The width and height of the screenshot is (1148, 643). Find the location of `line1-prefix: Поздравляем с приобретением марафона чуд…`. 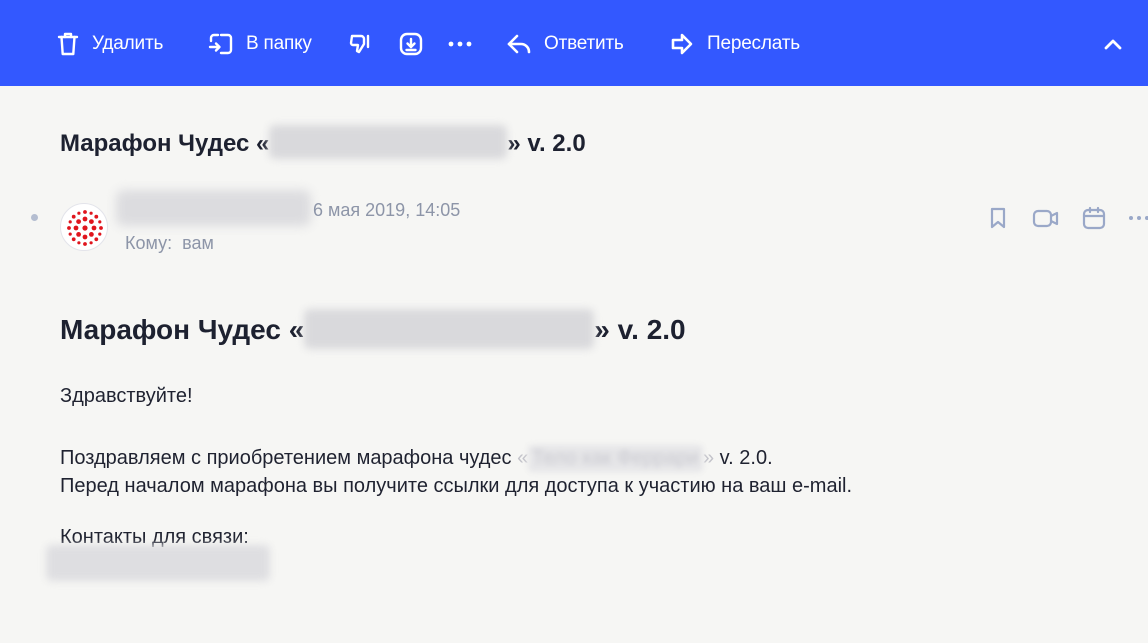

line1-prefix: Поздравляем с приобретением марафона чуд… is located at coordinates (289, 457).